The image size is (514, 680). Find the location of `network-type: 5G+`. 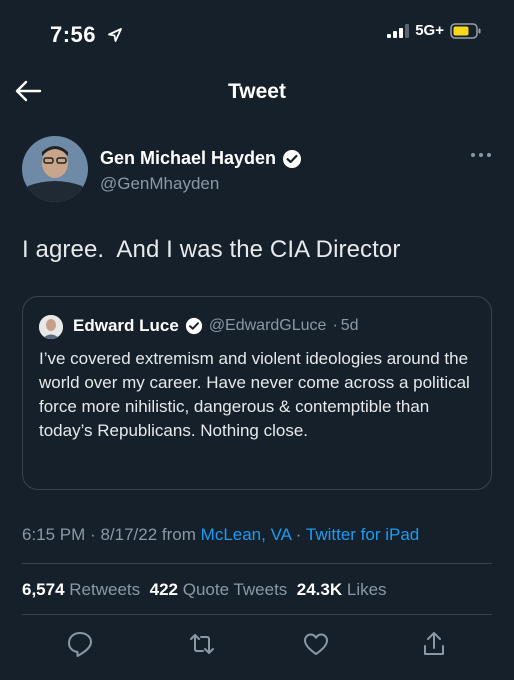

network-type: 5G+ is located at coordinates (429, 30).